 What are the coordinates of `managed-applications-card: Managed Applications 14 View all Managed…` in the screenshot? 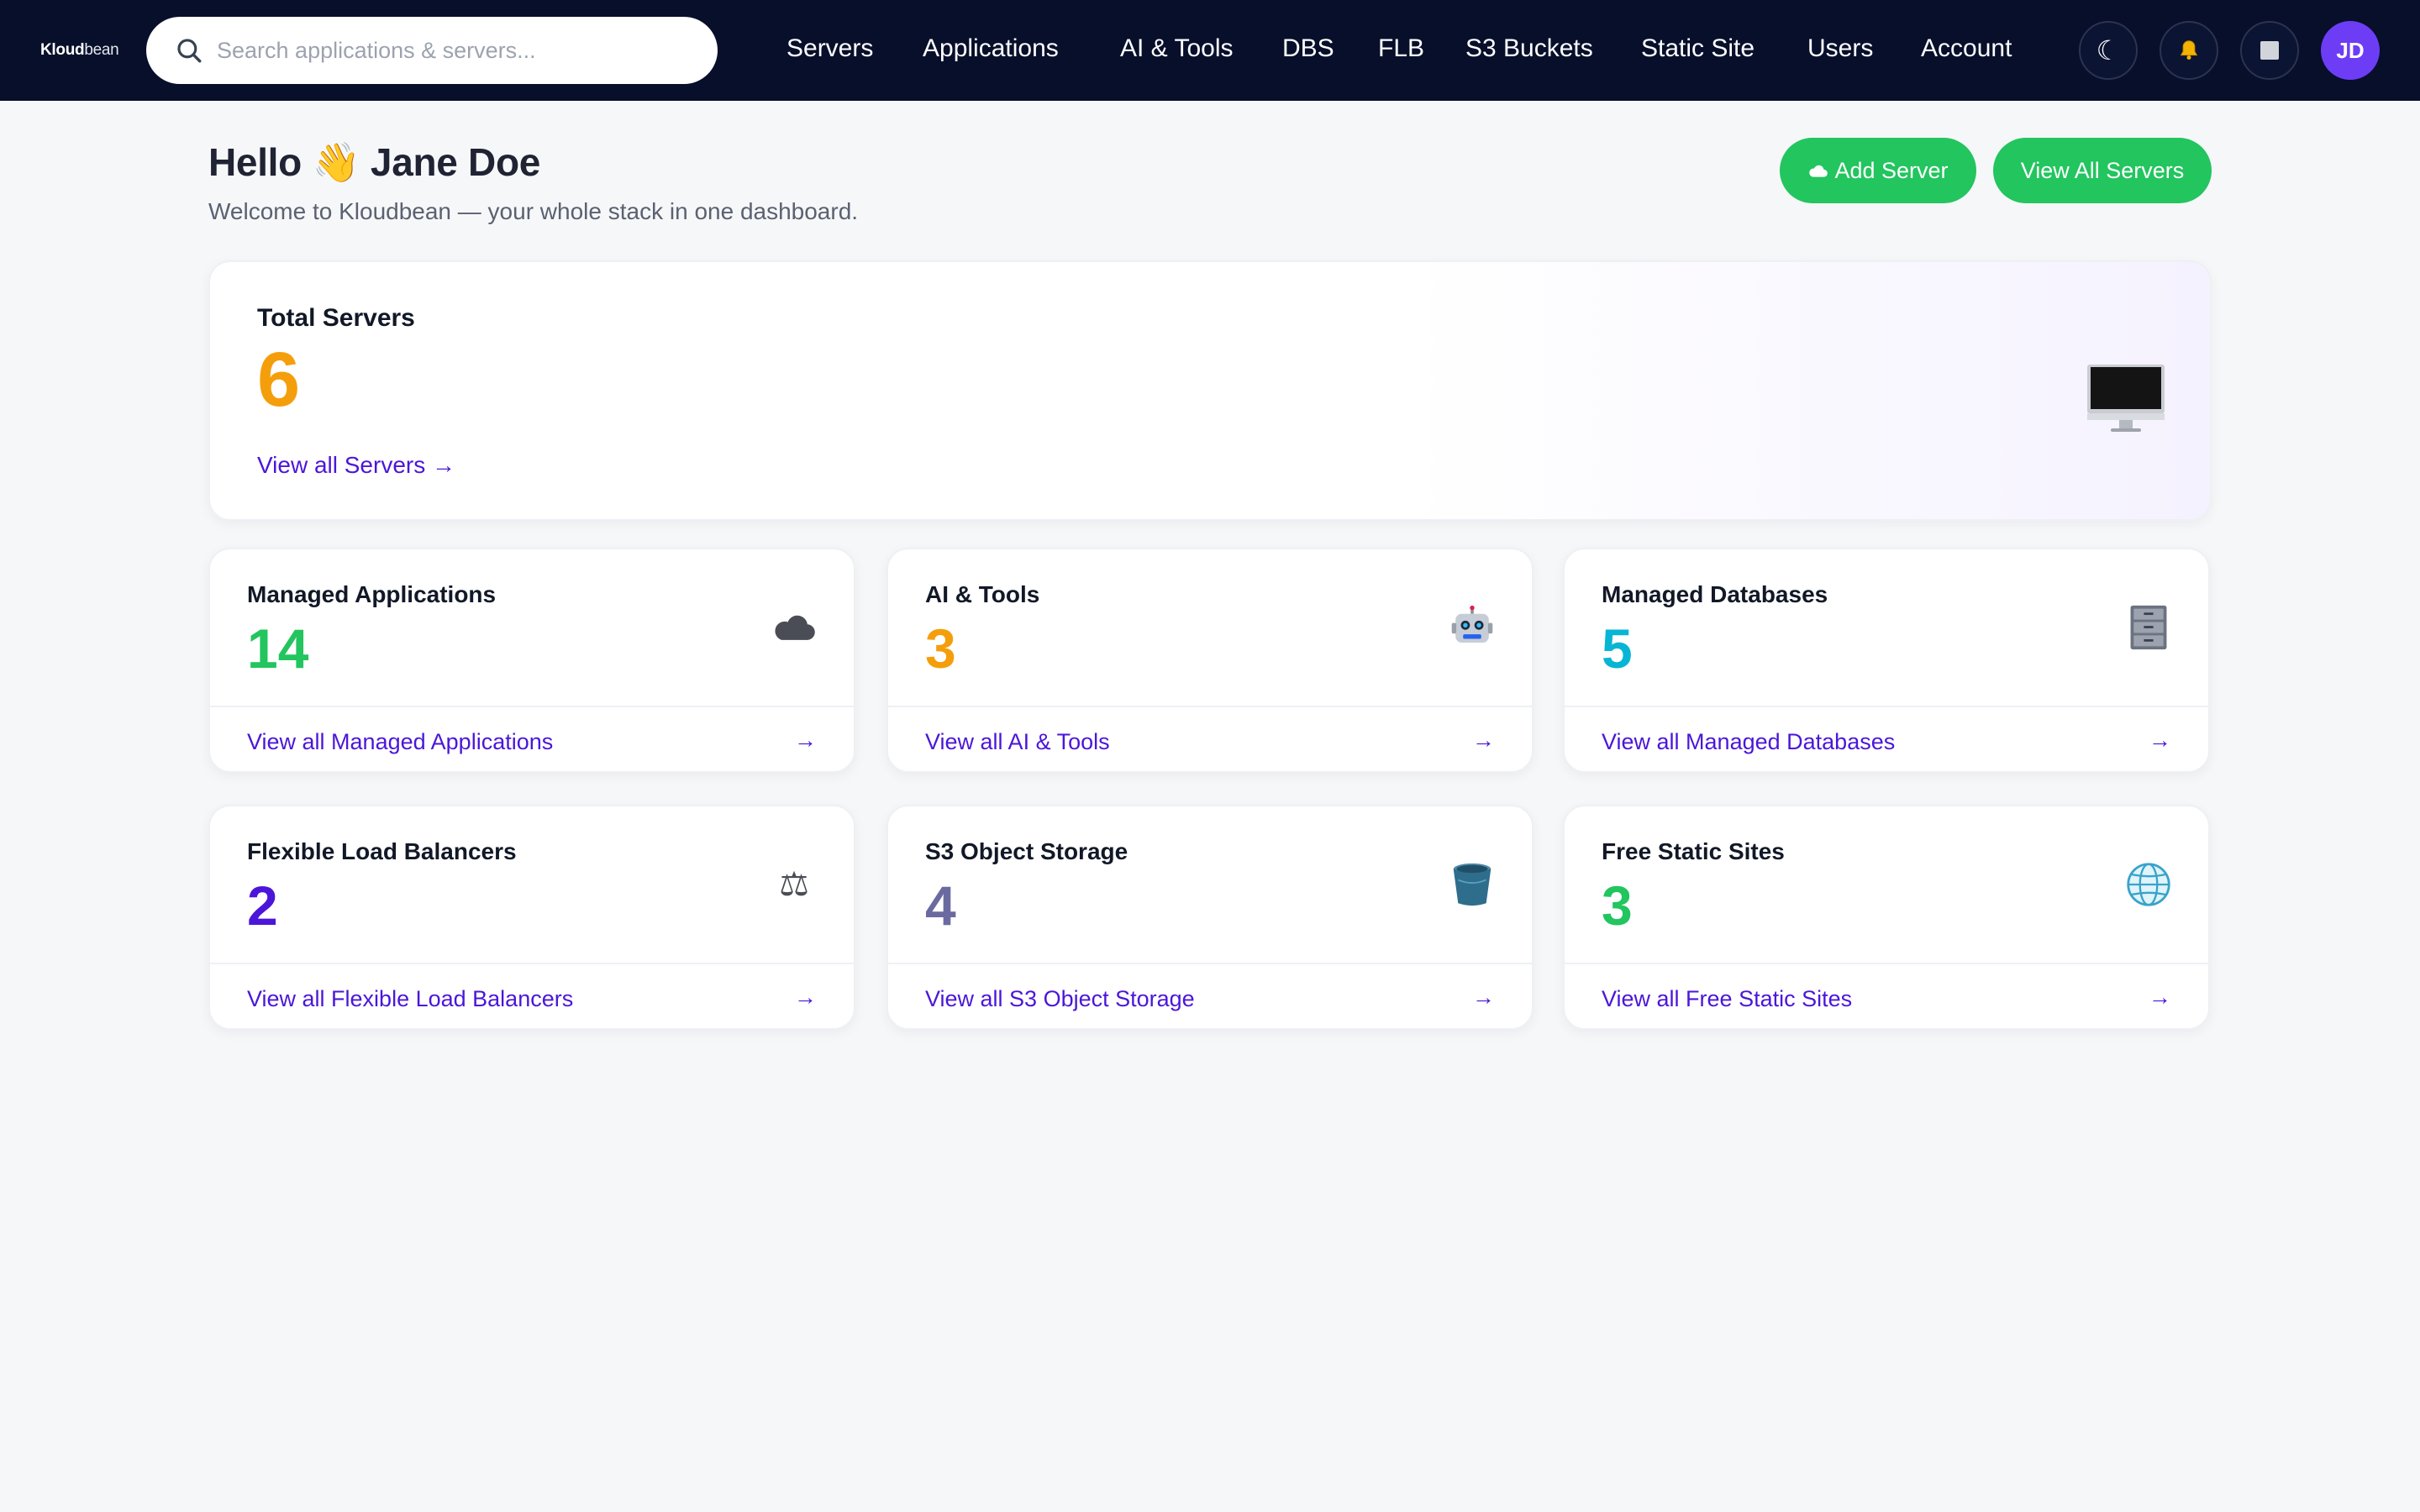 It's located at (531, 660).